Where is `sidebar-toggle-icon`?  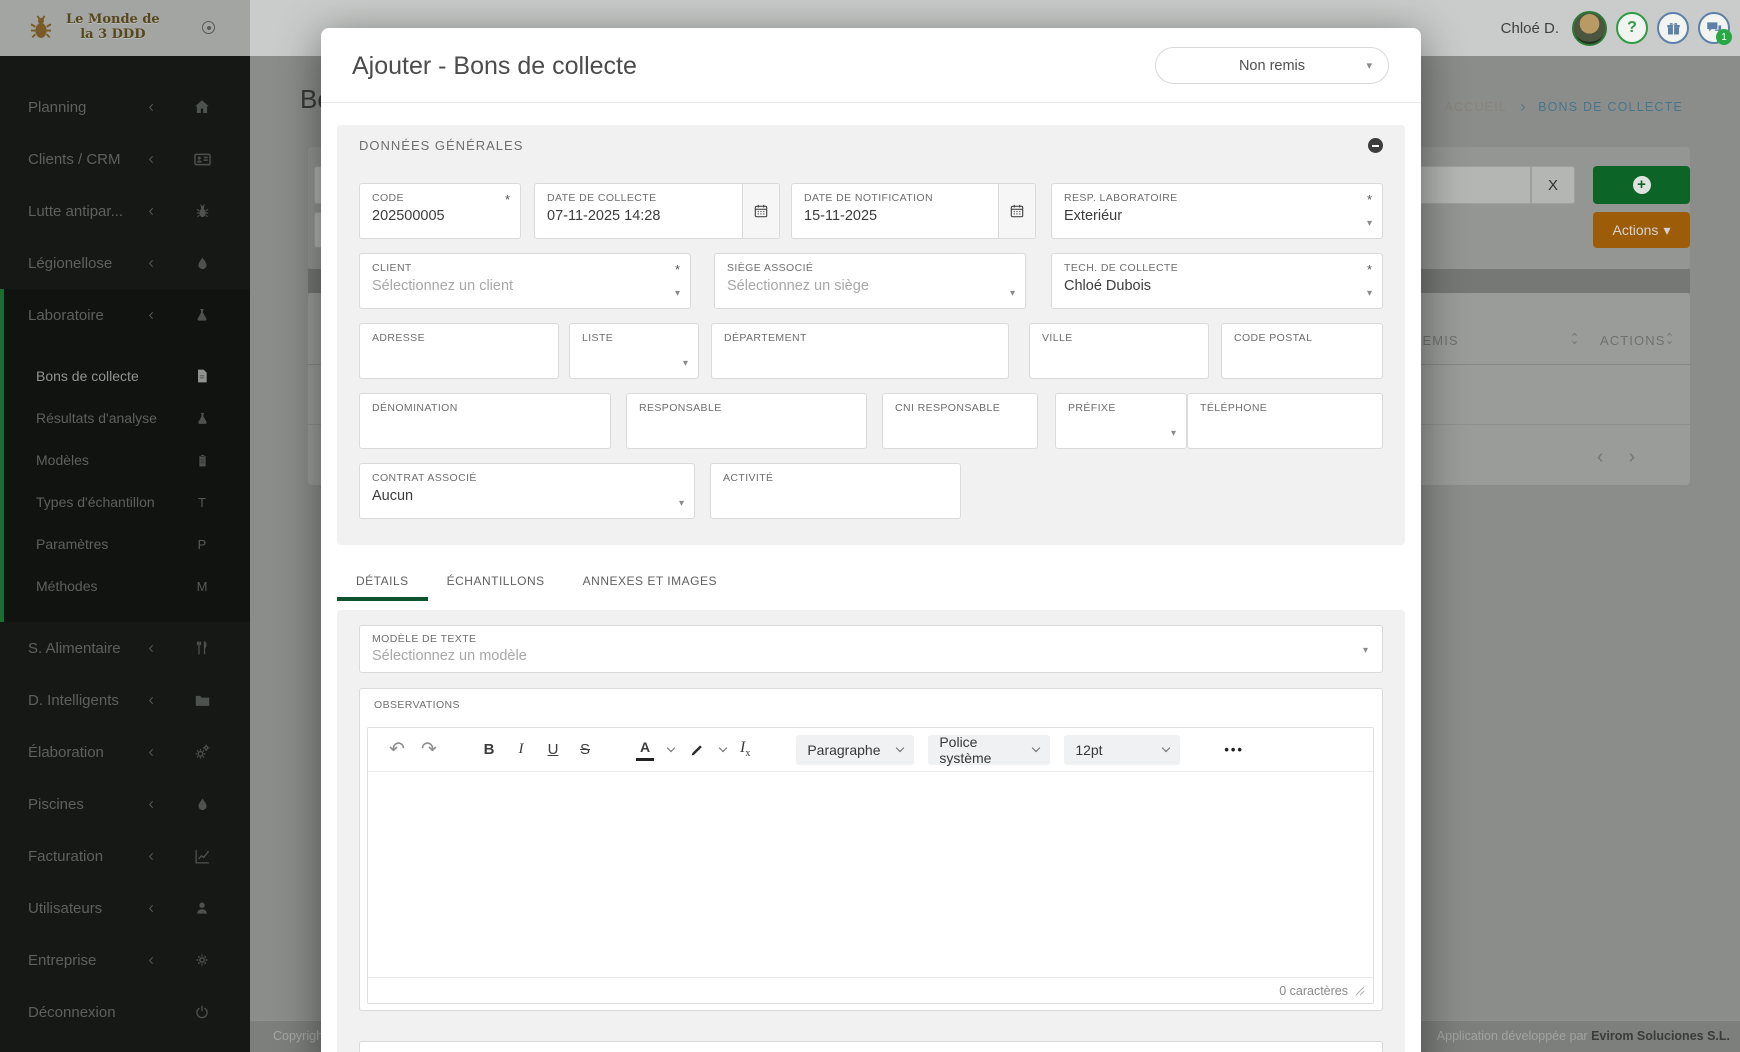 sidebar-toggle-icon is located at coordinates (208, 27).